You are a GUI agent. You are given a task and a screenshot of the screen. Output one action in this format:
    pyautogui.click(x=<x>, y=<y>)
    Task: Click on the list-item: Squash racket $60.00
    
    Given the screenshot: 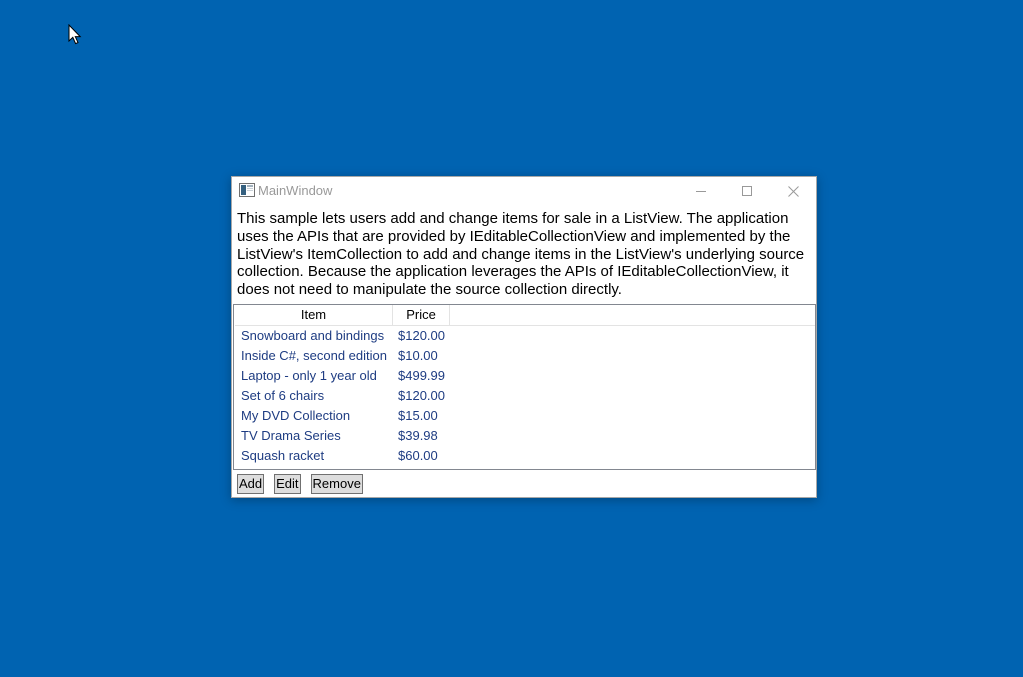 What is the action you would take?
    pyautogui.click(x=525, y=456)
    